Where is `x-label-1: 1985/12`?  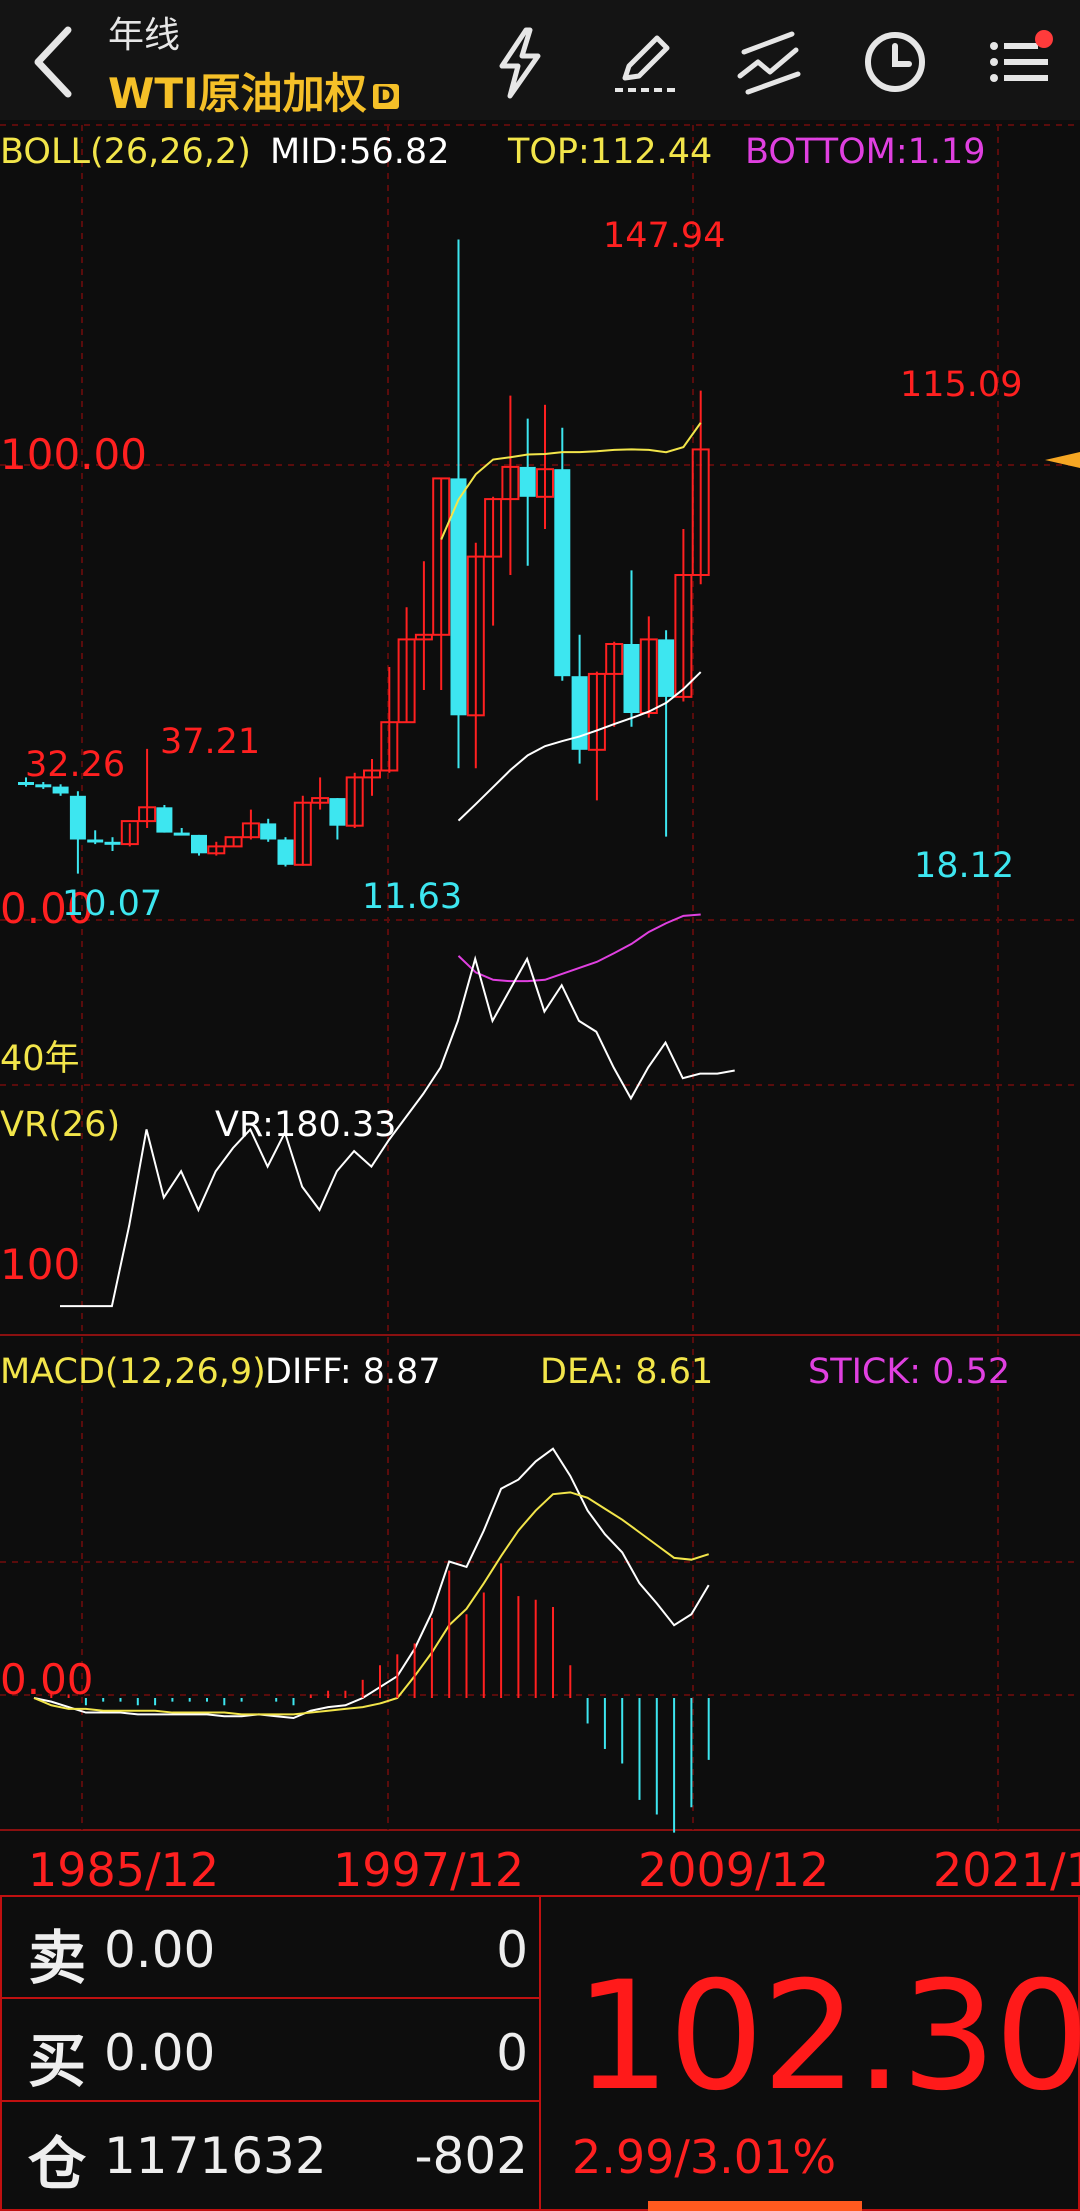
x-label-1: 1985/12 is located at coordinates (124, 1870).